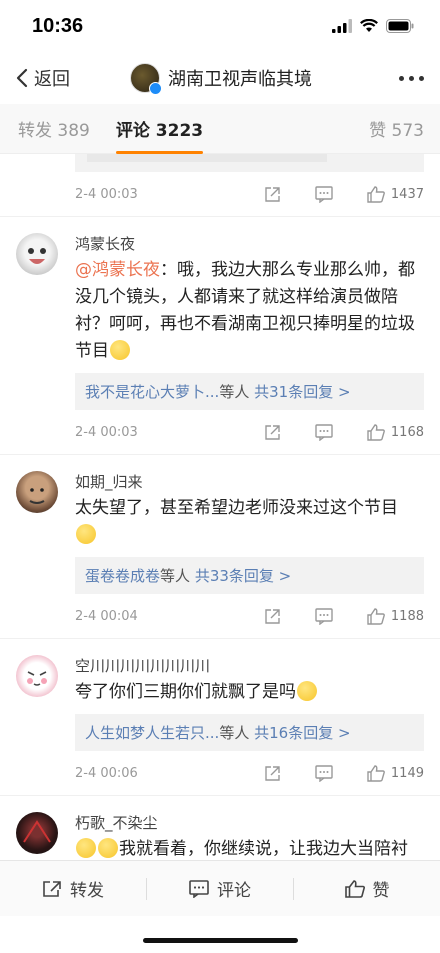 The image size is (440, 953). What do you see at coordinates (179, 131) in the screenshot?
I see `tab-comment-count: 3223` at bounding box center [179, 131].